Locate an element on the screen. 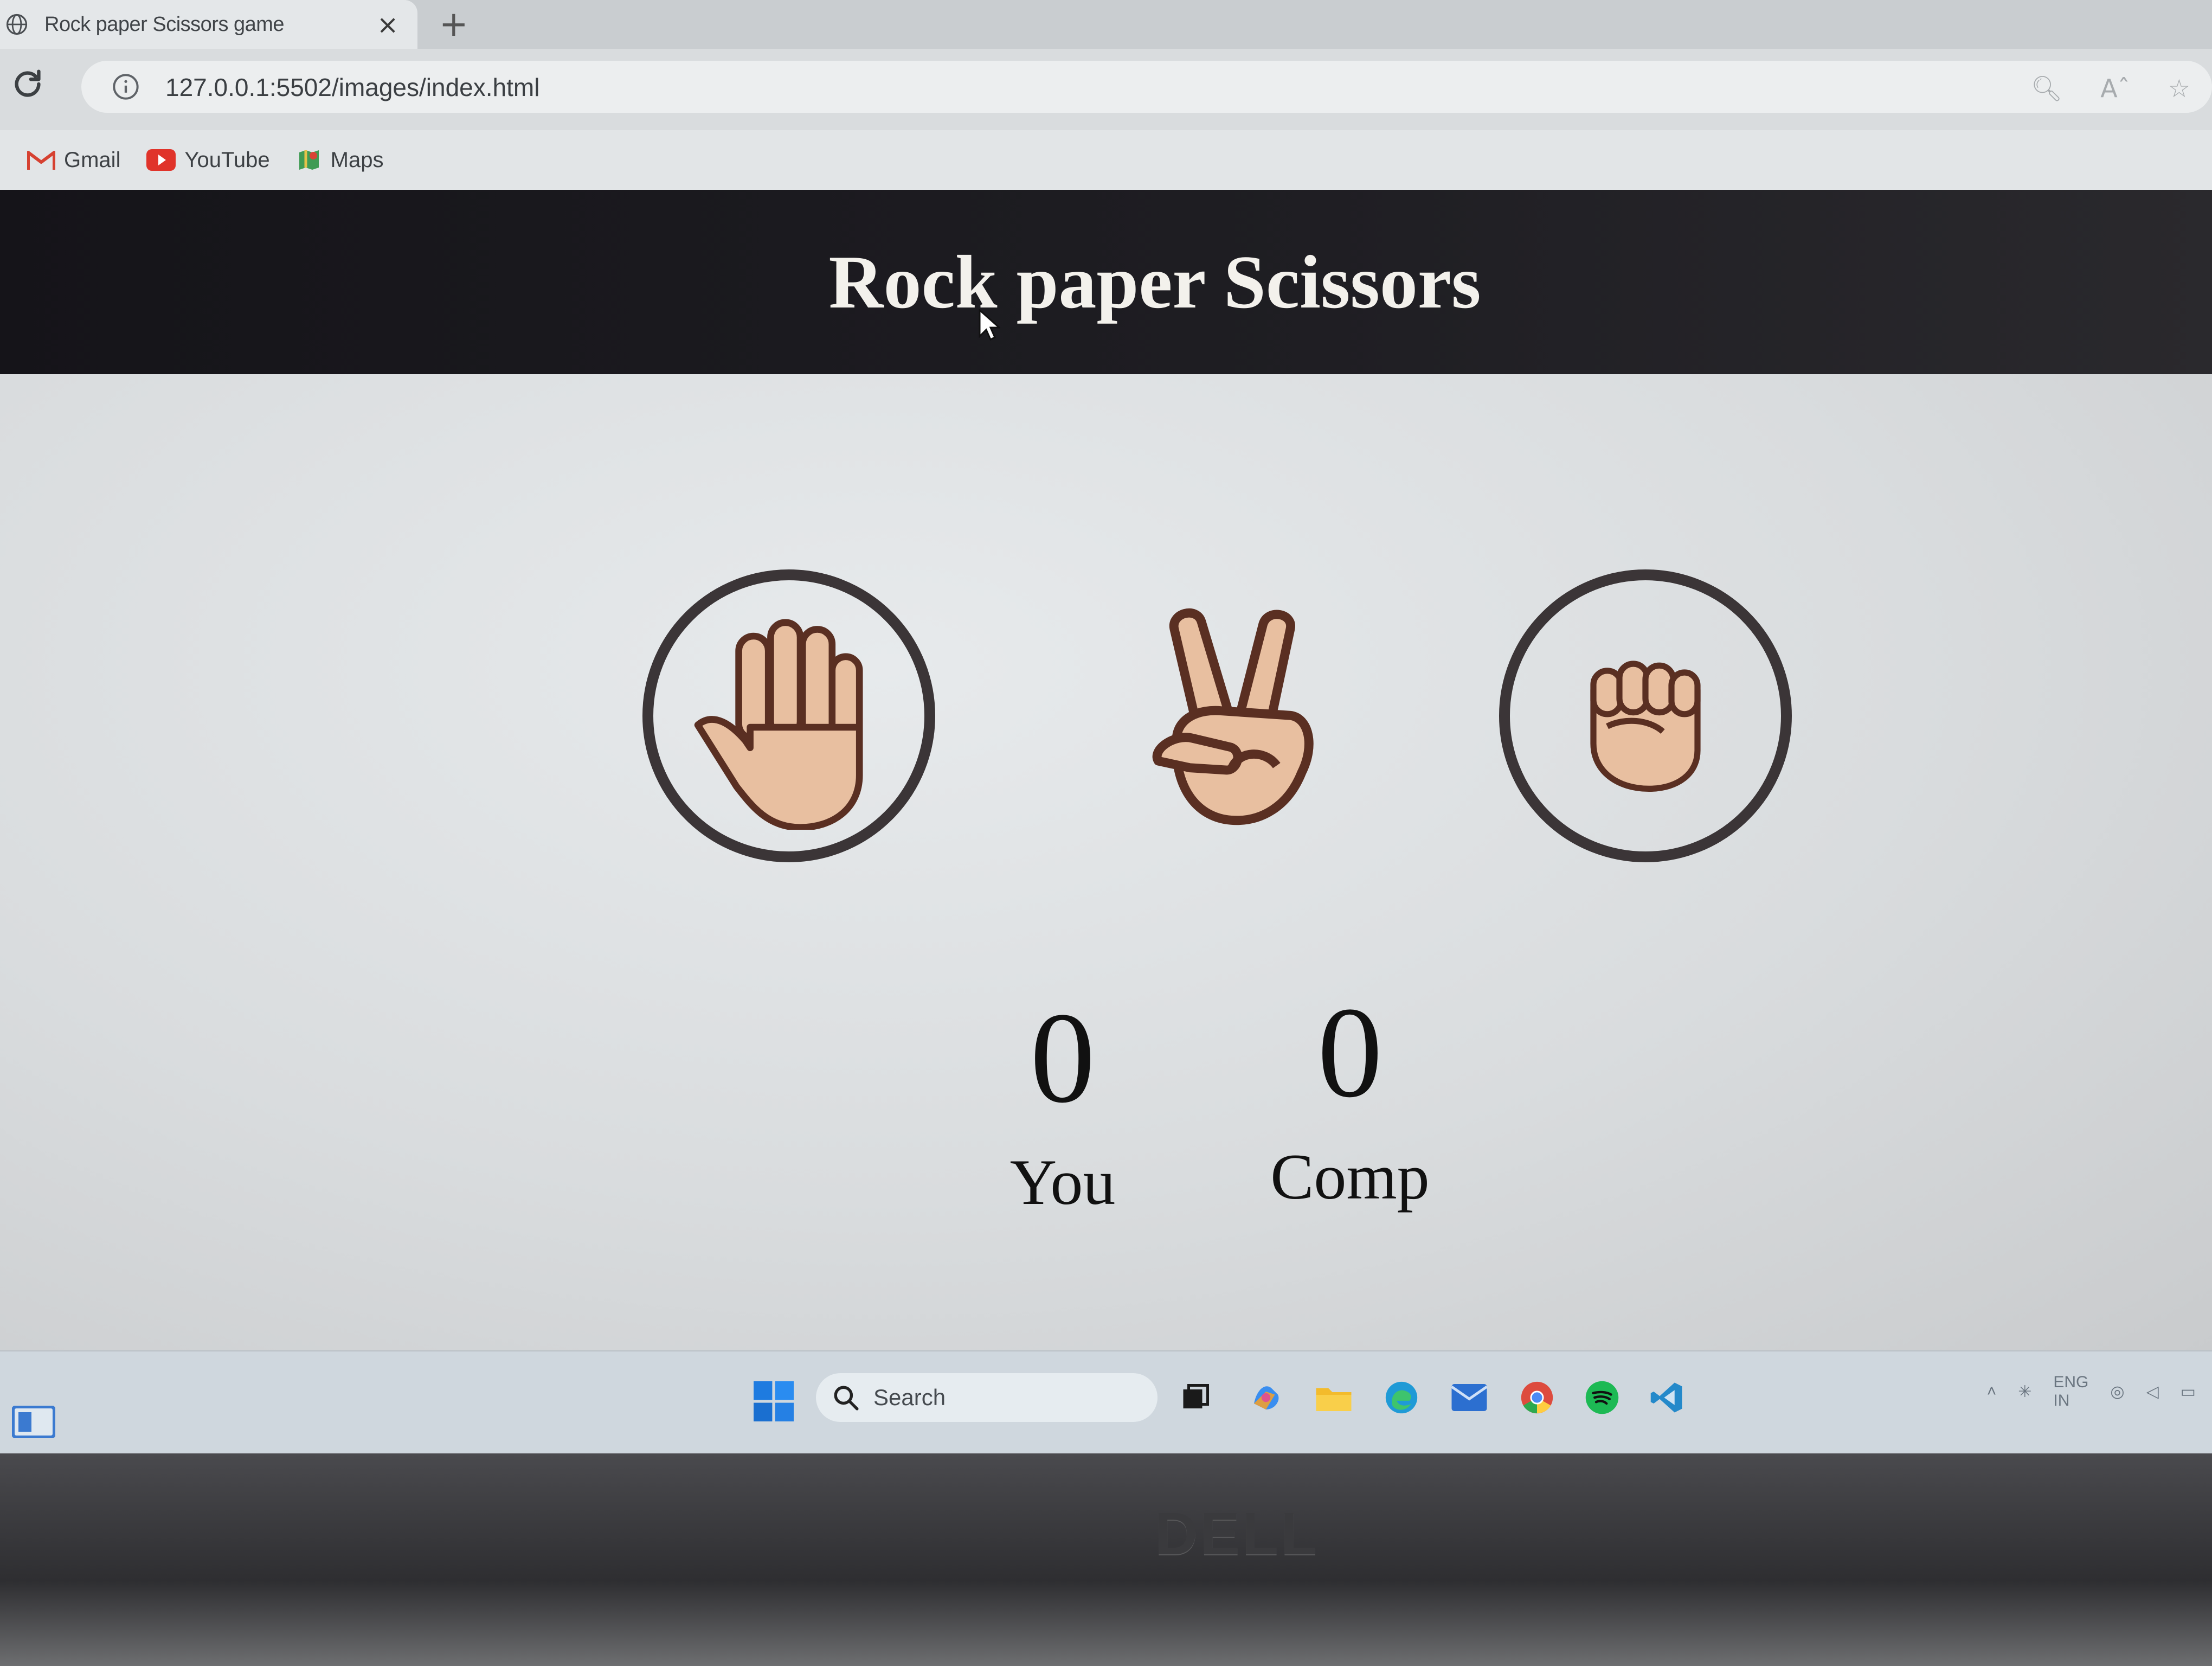  comp-score-box: 0 Comp is located at coordinates (1350, 1101).